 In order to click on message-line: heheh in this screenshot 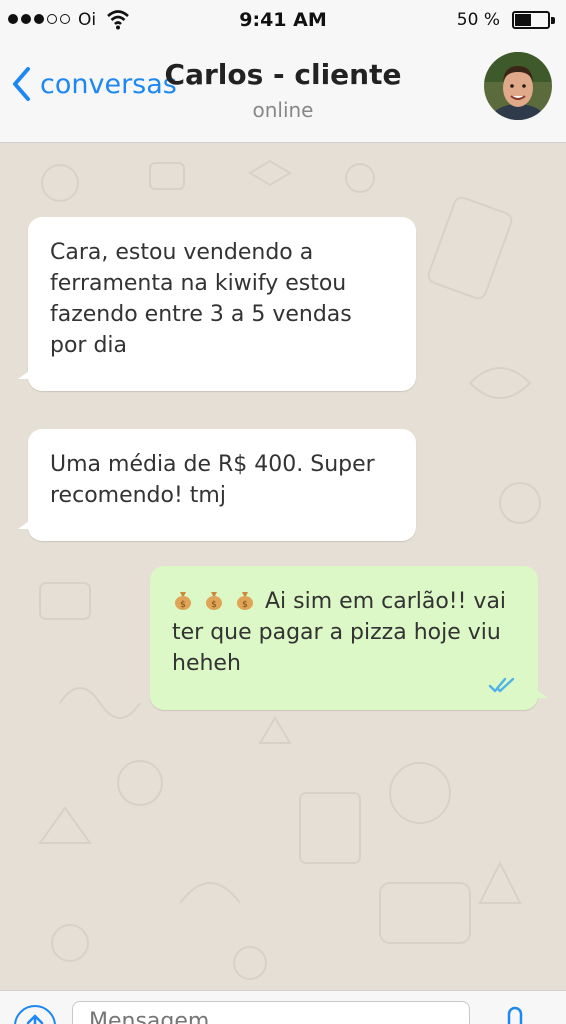, I will do `click(206, 663)`.